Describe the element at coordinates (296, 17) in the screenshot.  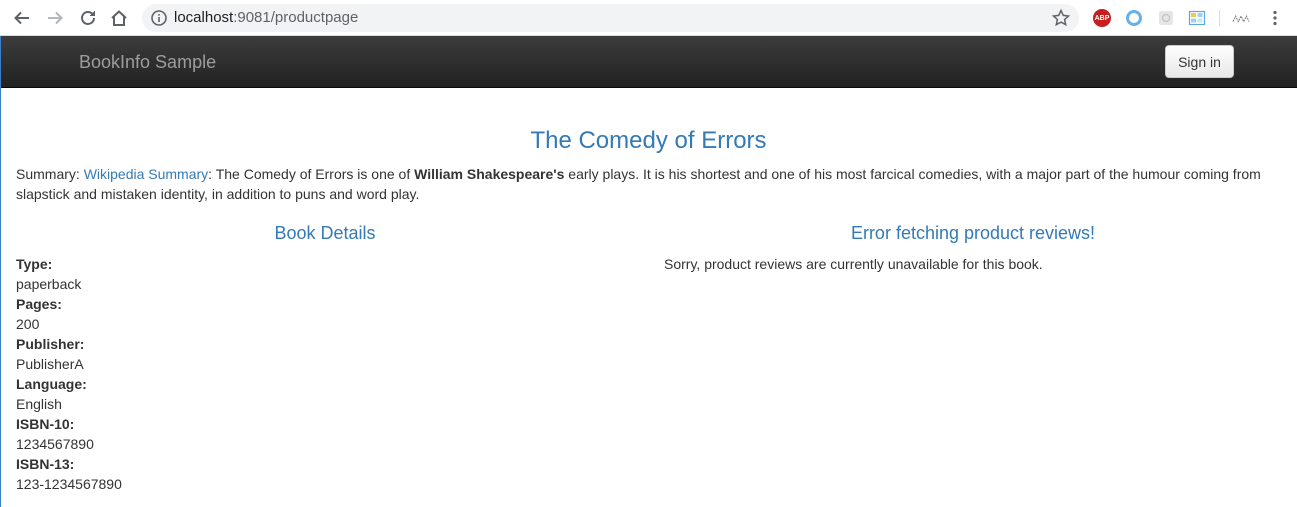
I see `url-path: :9081/productpage` at that location.